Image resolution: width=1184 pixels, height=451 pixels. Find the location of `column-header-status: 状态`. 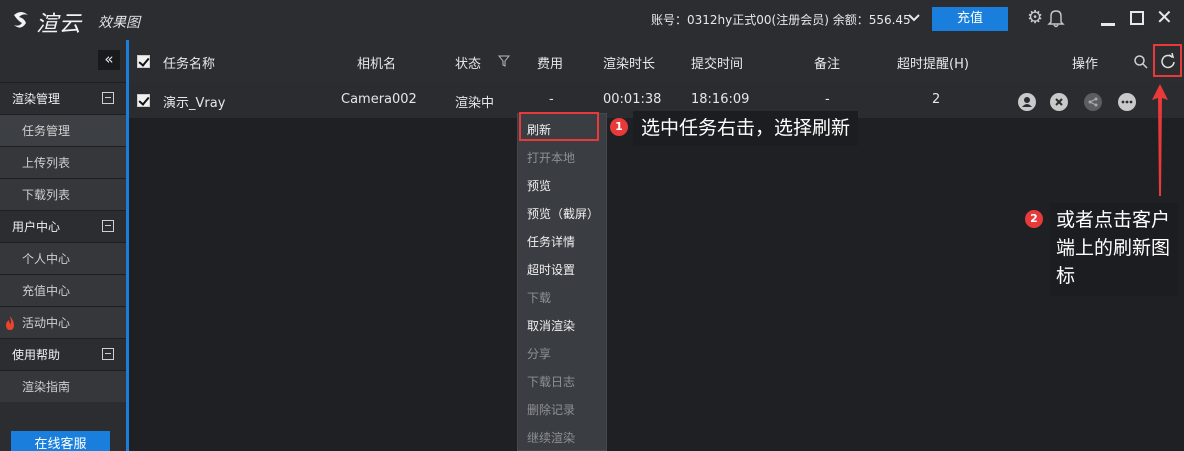

column-header-status: 状态 is located at coordinates (468, 62).